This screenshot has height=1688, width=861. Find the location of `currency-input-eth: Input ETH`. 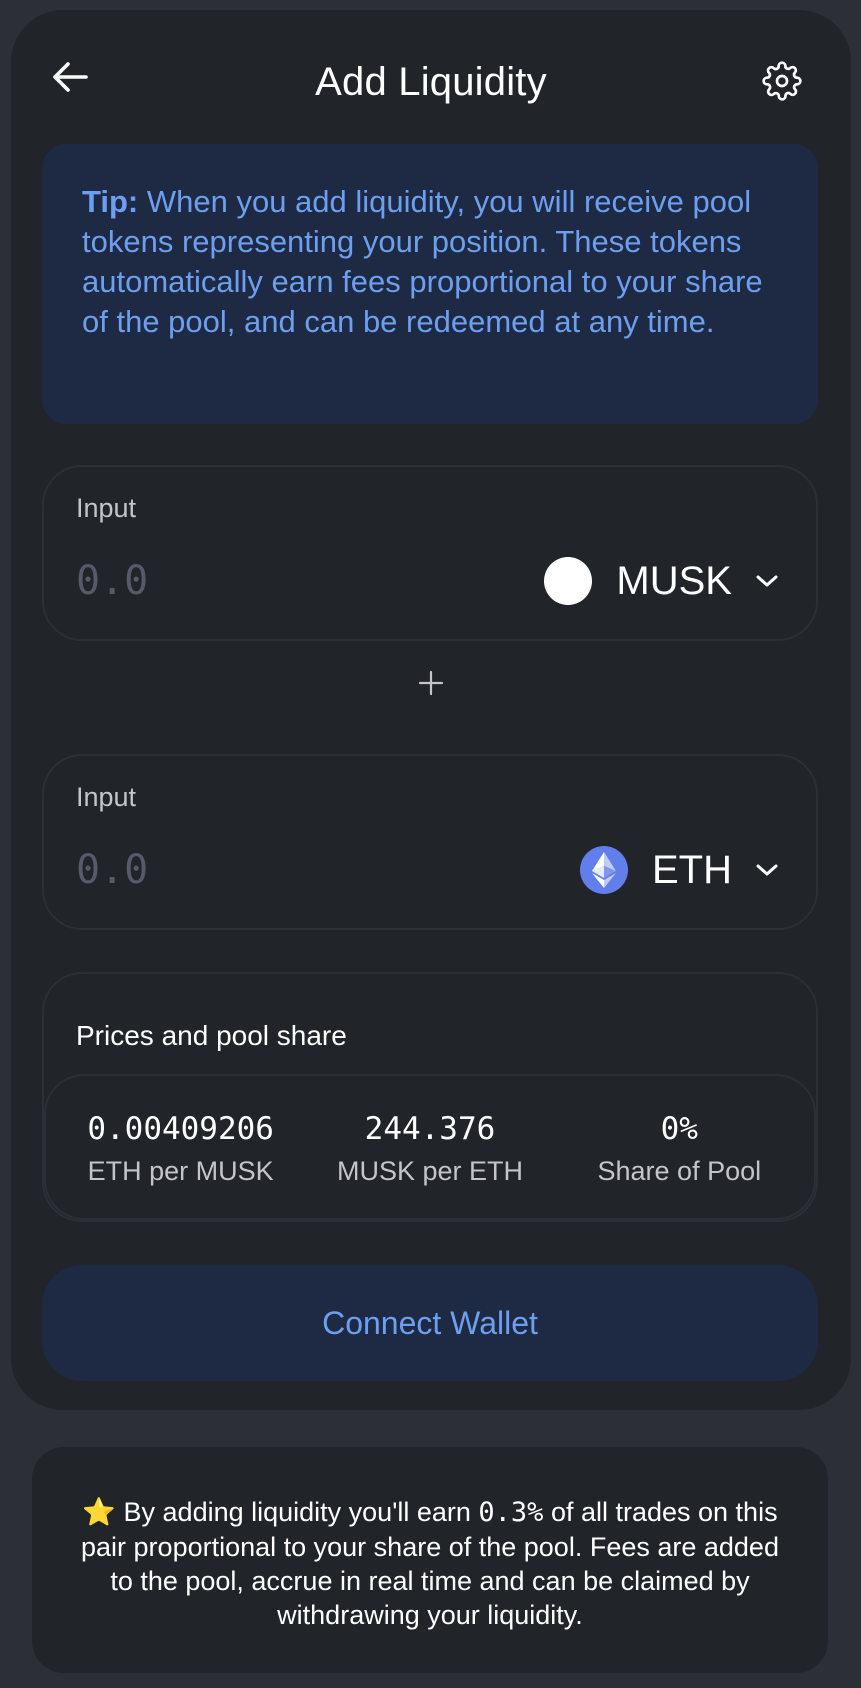

currency-input-eth: Input ETH is located at coordinates (430, 842).